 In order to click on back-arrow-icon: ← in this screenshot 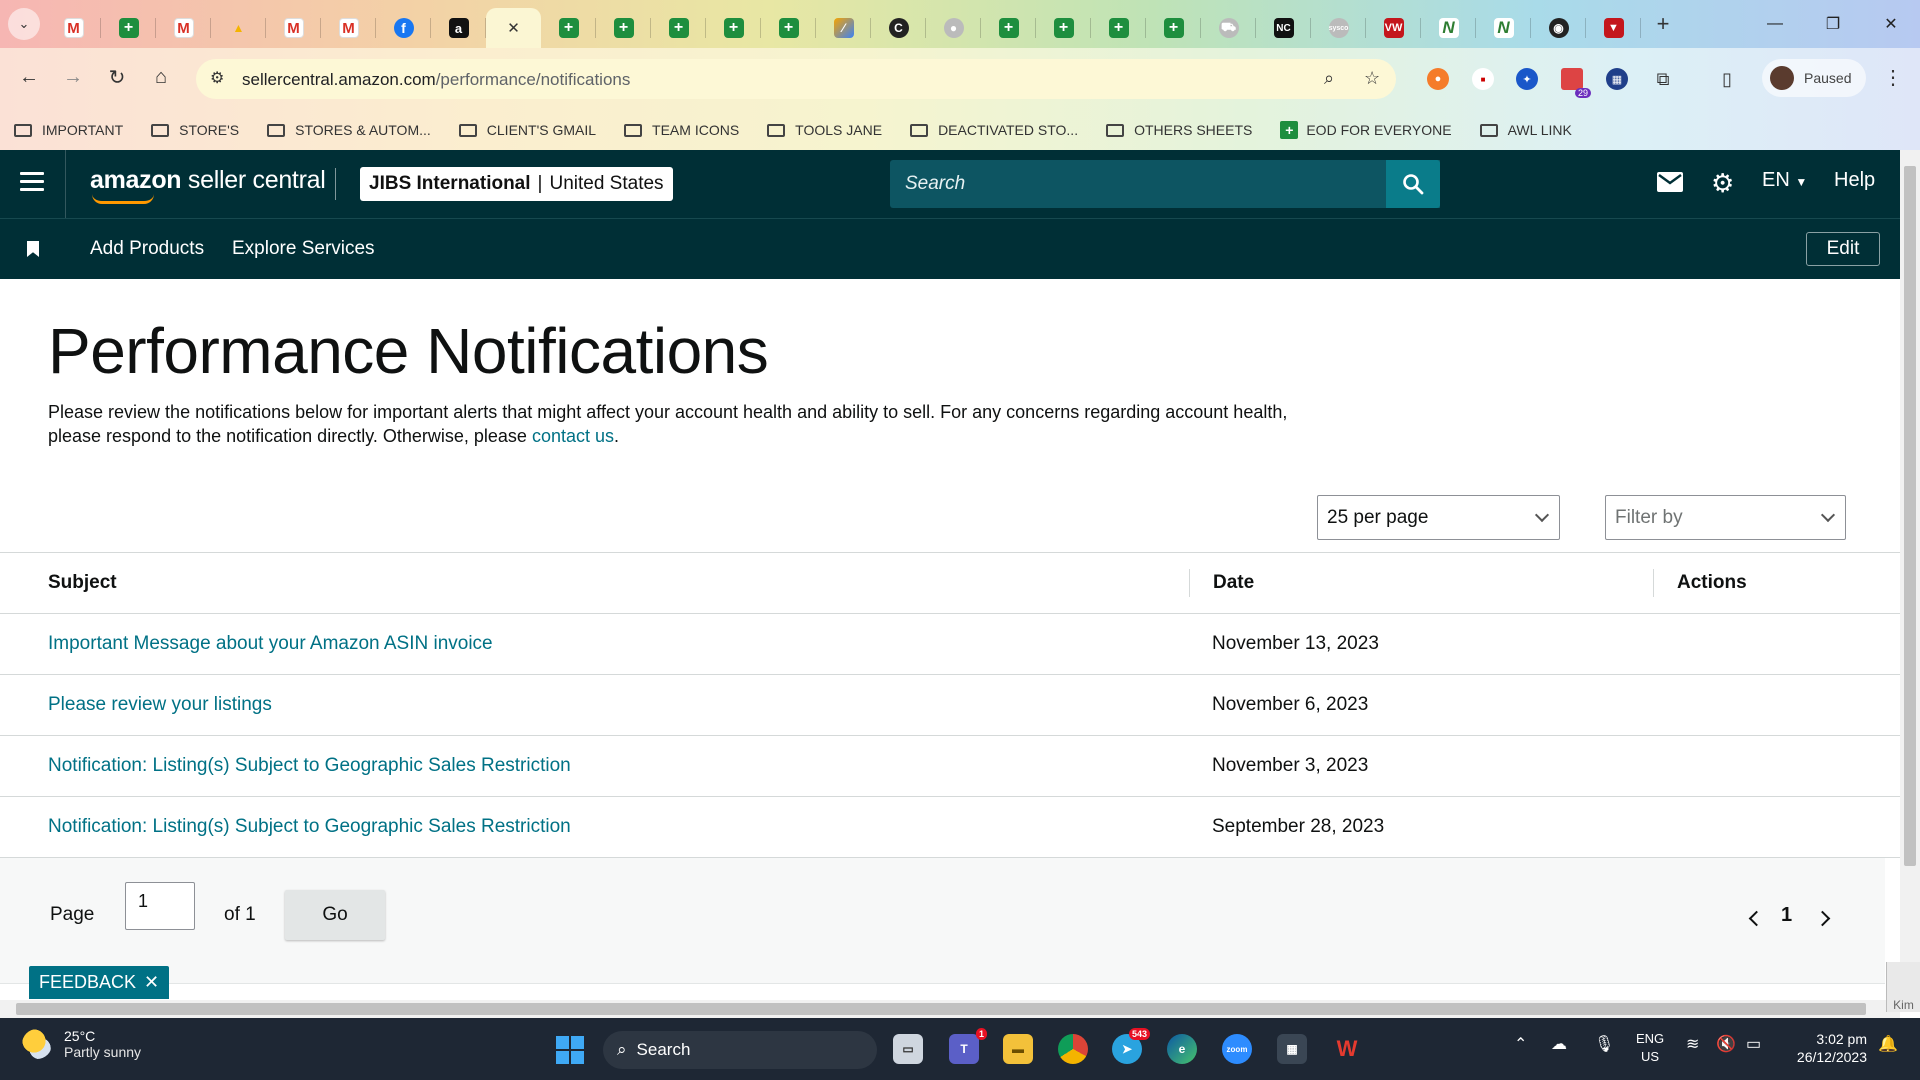, I will do `click(29, 77)`.